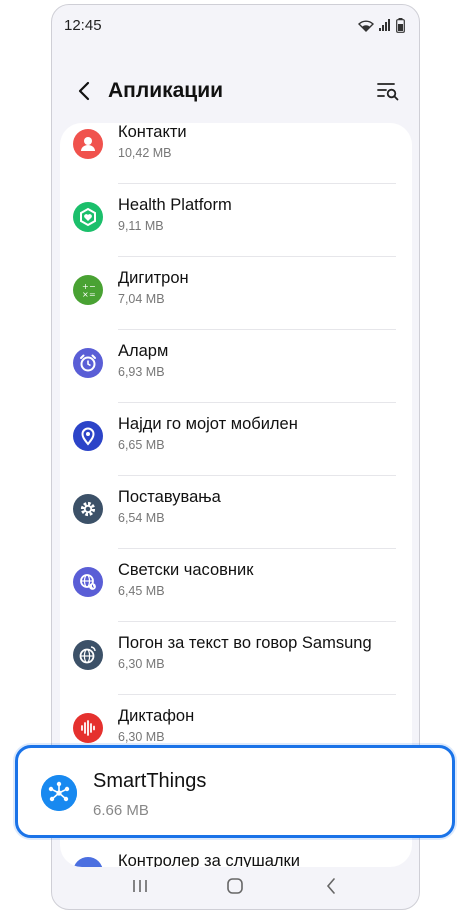 The height and width of the screenshot is (915, 470). Describe the element at coordinates (88, 144) in the screenshot. I see `contacts-icon` at that location.